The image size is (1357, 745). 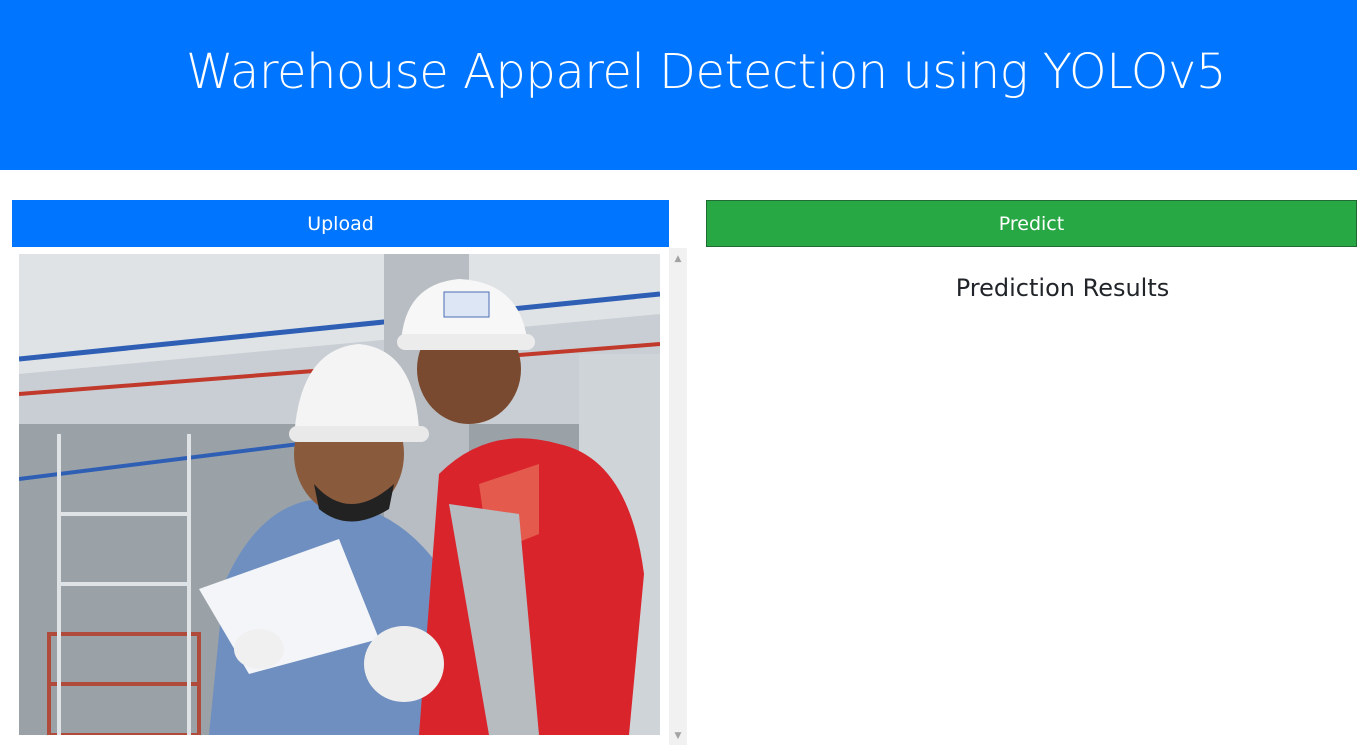 I want to click on upload-button: Upload, so click(x=340, y=223).